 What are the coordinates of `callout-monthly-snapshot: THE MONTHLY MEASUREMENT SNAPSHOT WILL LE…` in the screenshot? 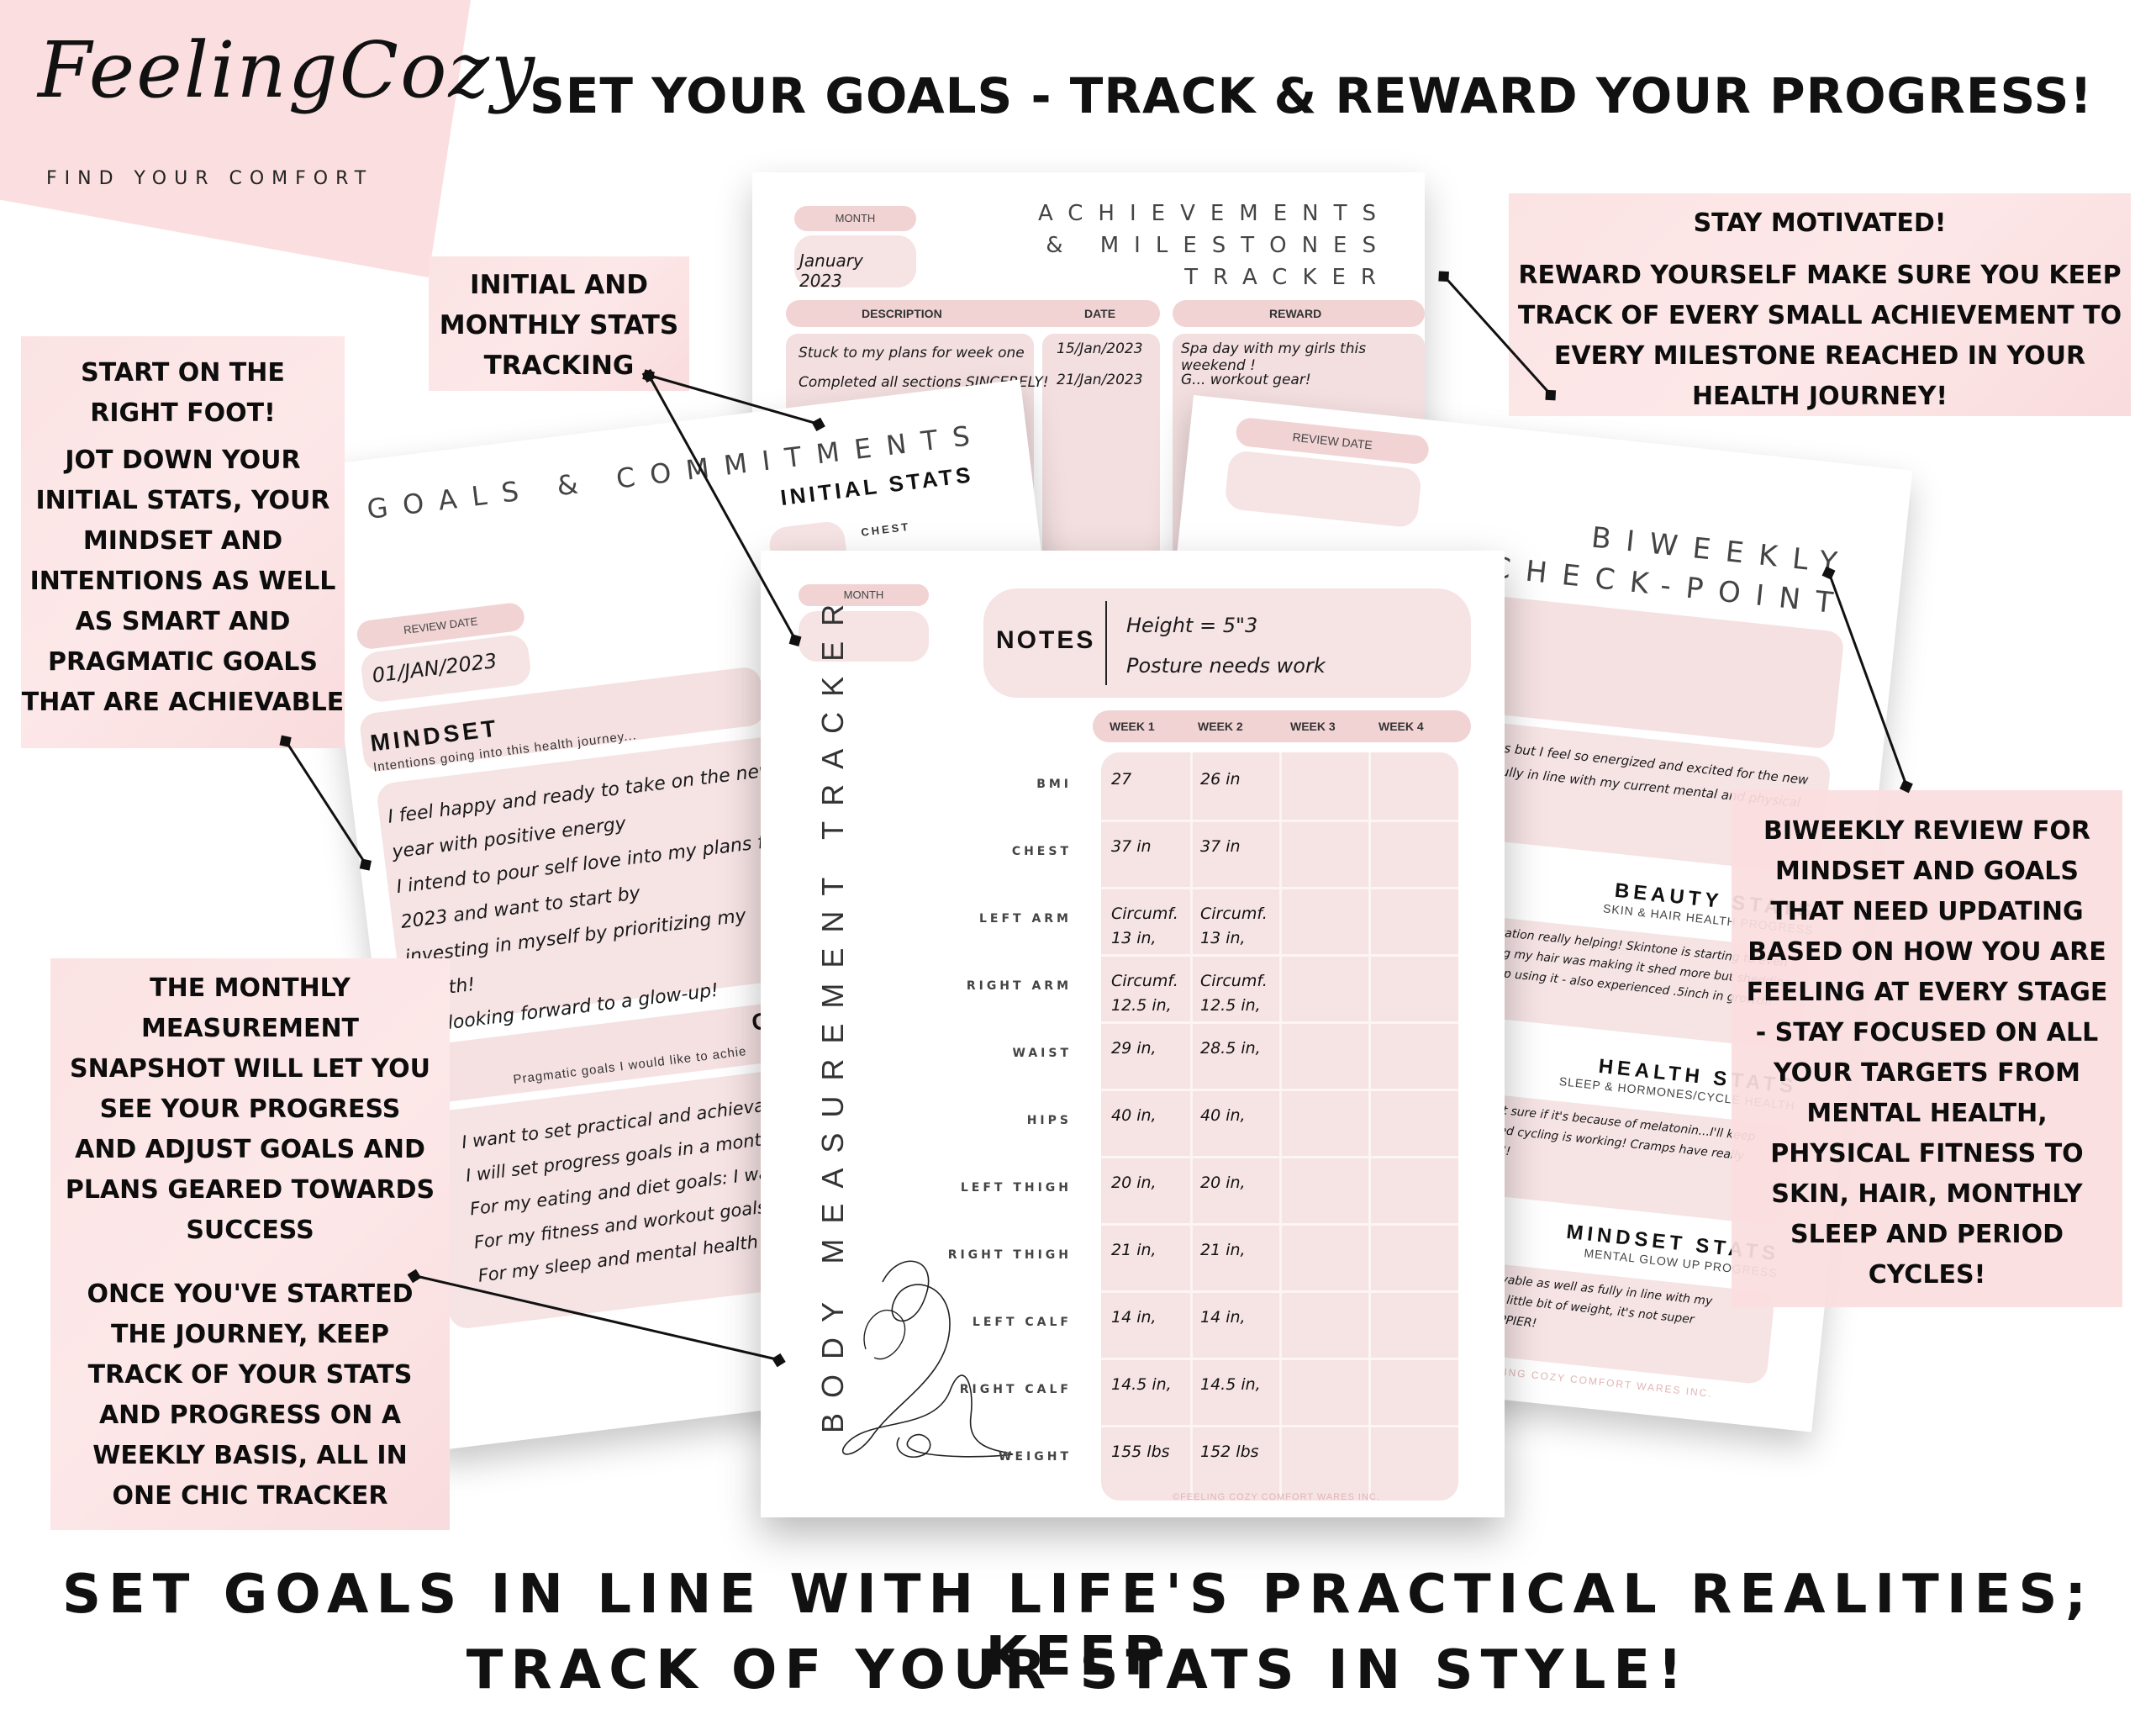 It's located at (250, 1244).